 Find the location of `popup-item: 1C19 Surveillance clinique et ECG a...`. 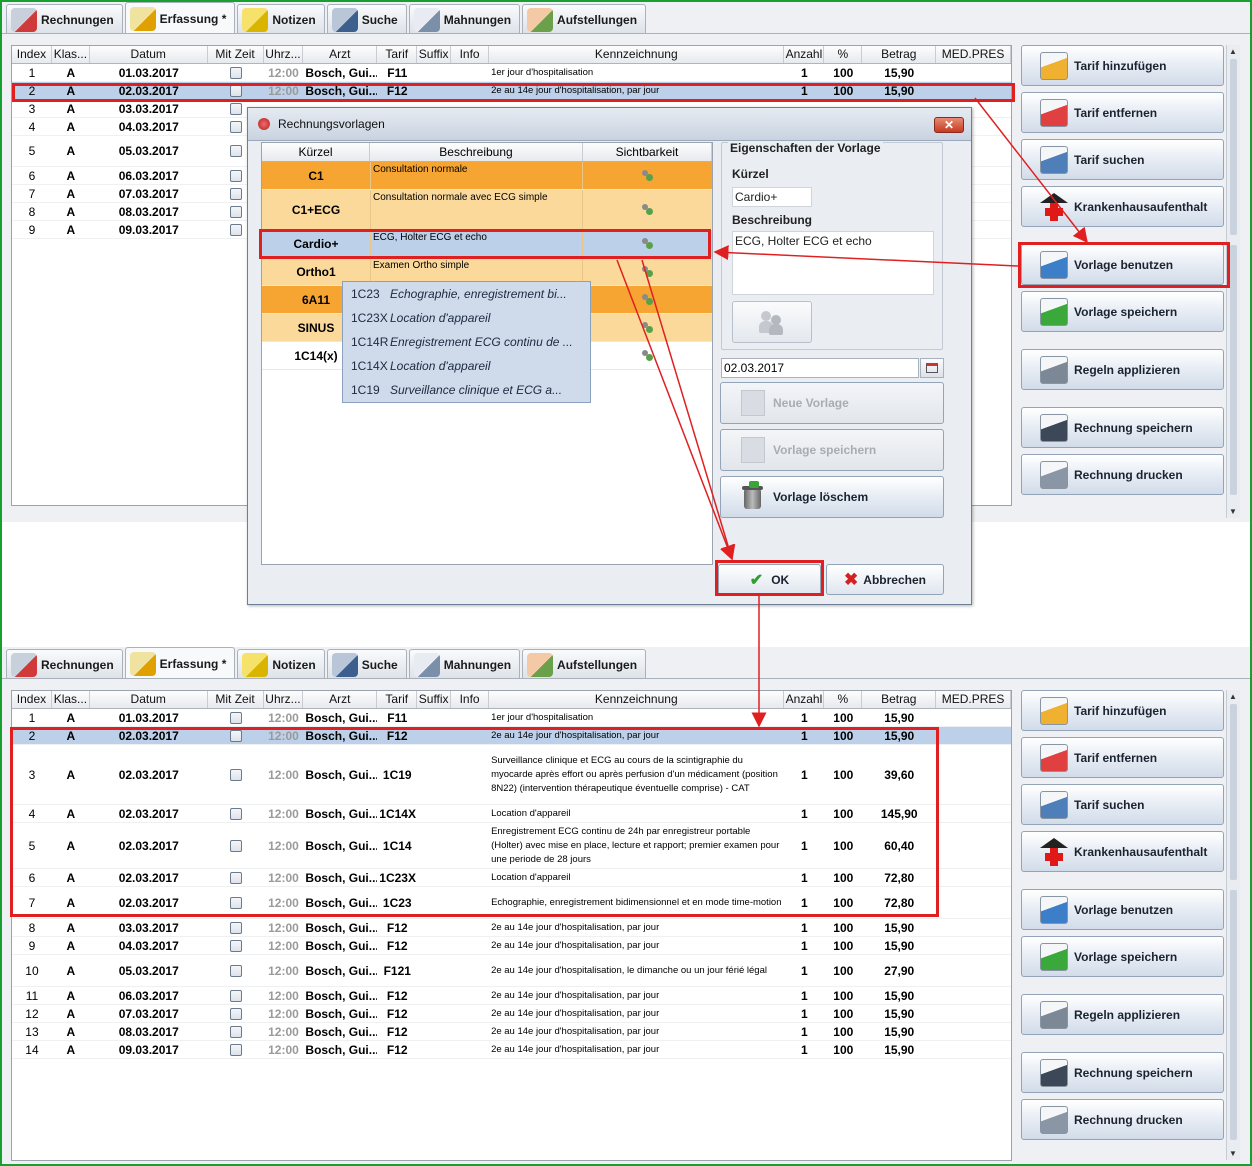

popup-item: 1C19 Surveillance clinique et ECG a... is located at coordinates (466, 390).